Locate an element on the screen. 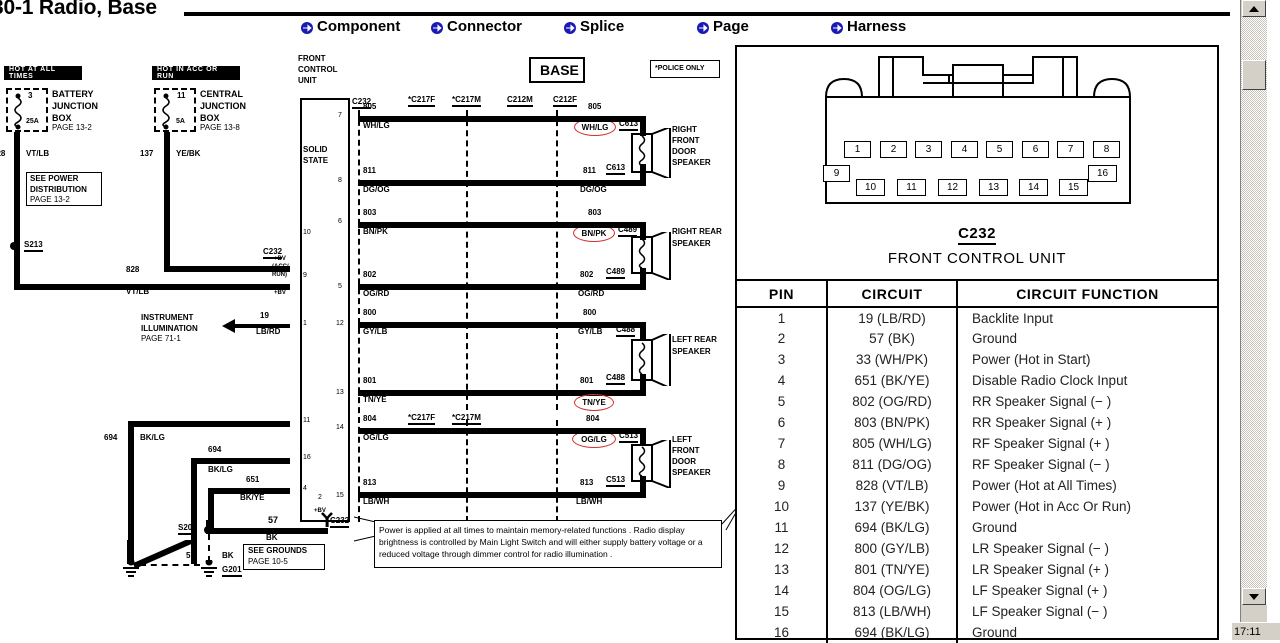  cell-circuit: 137 (YE/BK) is located at coordinates (892, 506).